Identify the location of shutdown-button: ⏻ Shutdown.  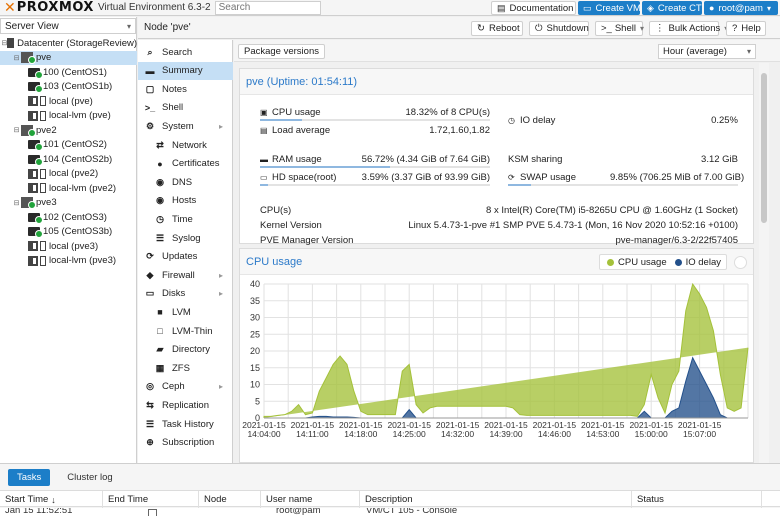
(559, 28).